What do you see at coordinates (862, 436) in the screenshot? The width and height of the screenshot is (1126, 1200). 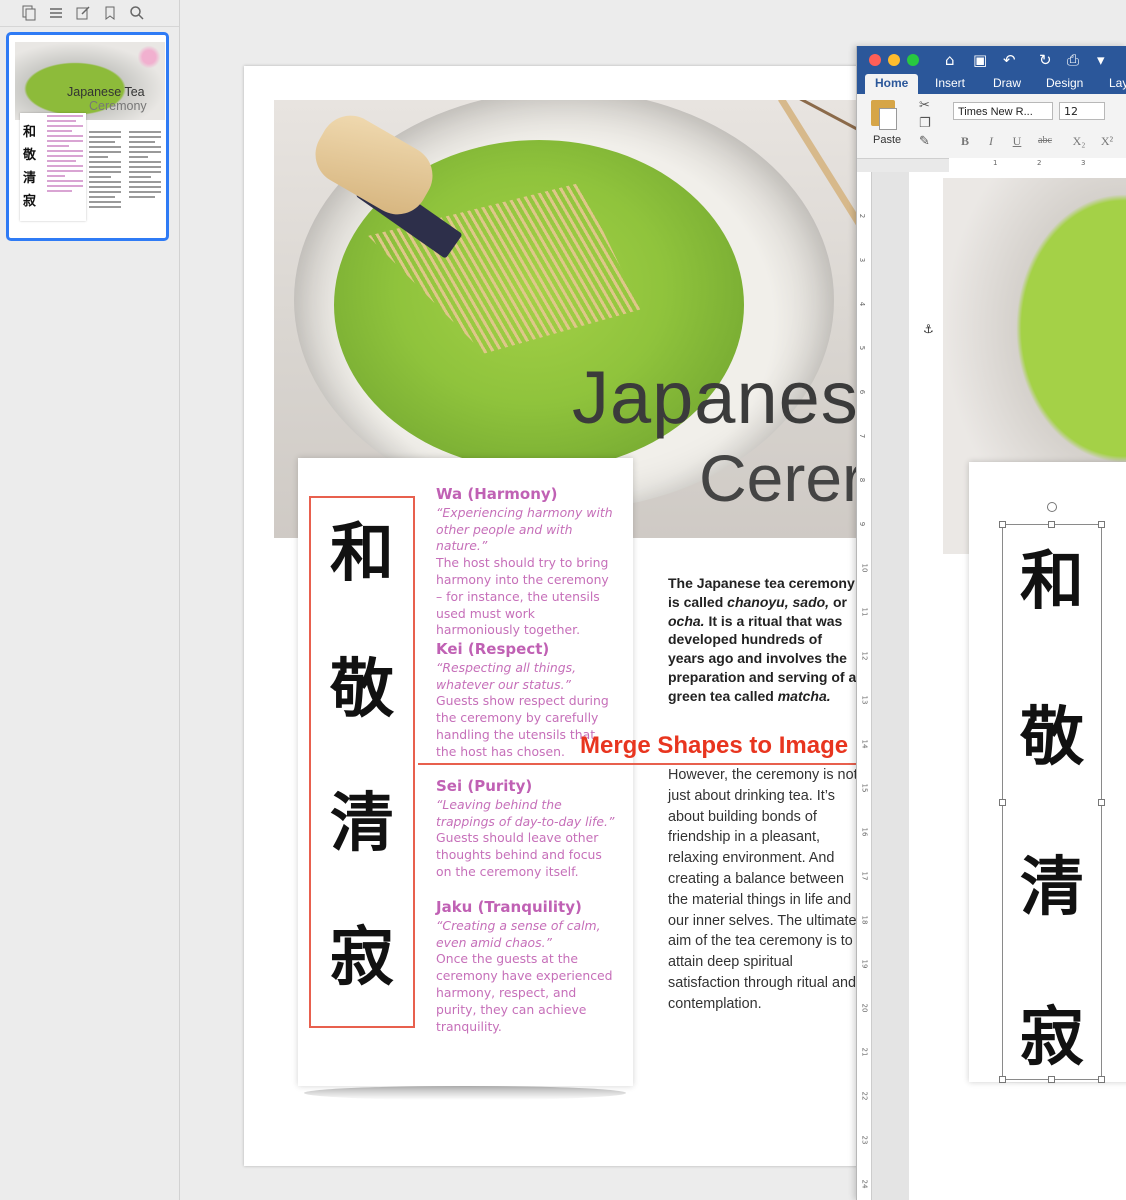 I see `ruler-number: 7` at bounding box center [862, 436].